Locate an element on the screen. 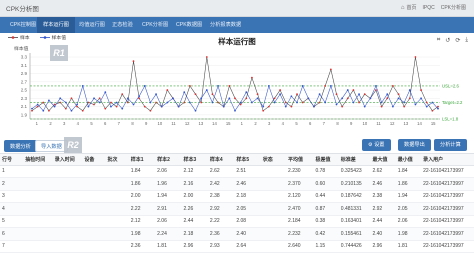  table-cell: 3 is located at coordinates (12, 196).